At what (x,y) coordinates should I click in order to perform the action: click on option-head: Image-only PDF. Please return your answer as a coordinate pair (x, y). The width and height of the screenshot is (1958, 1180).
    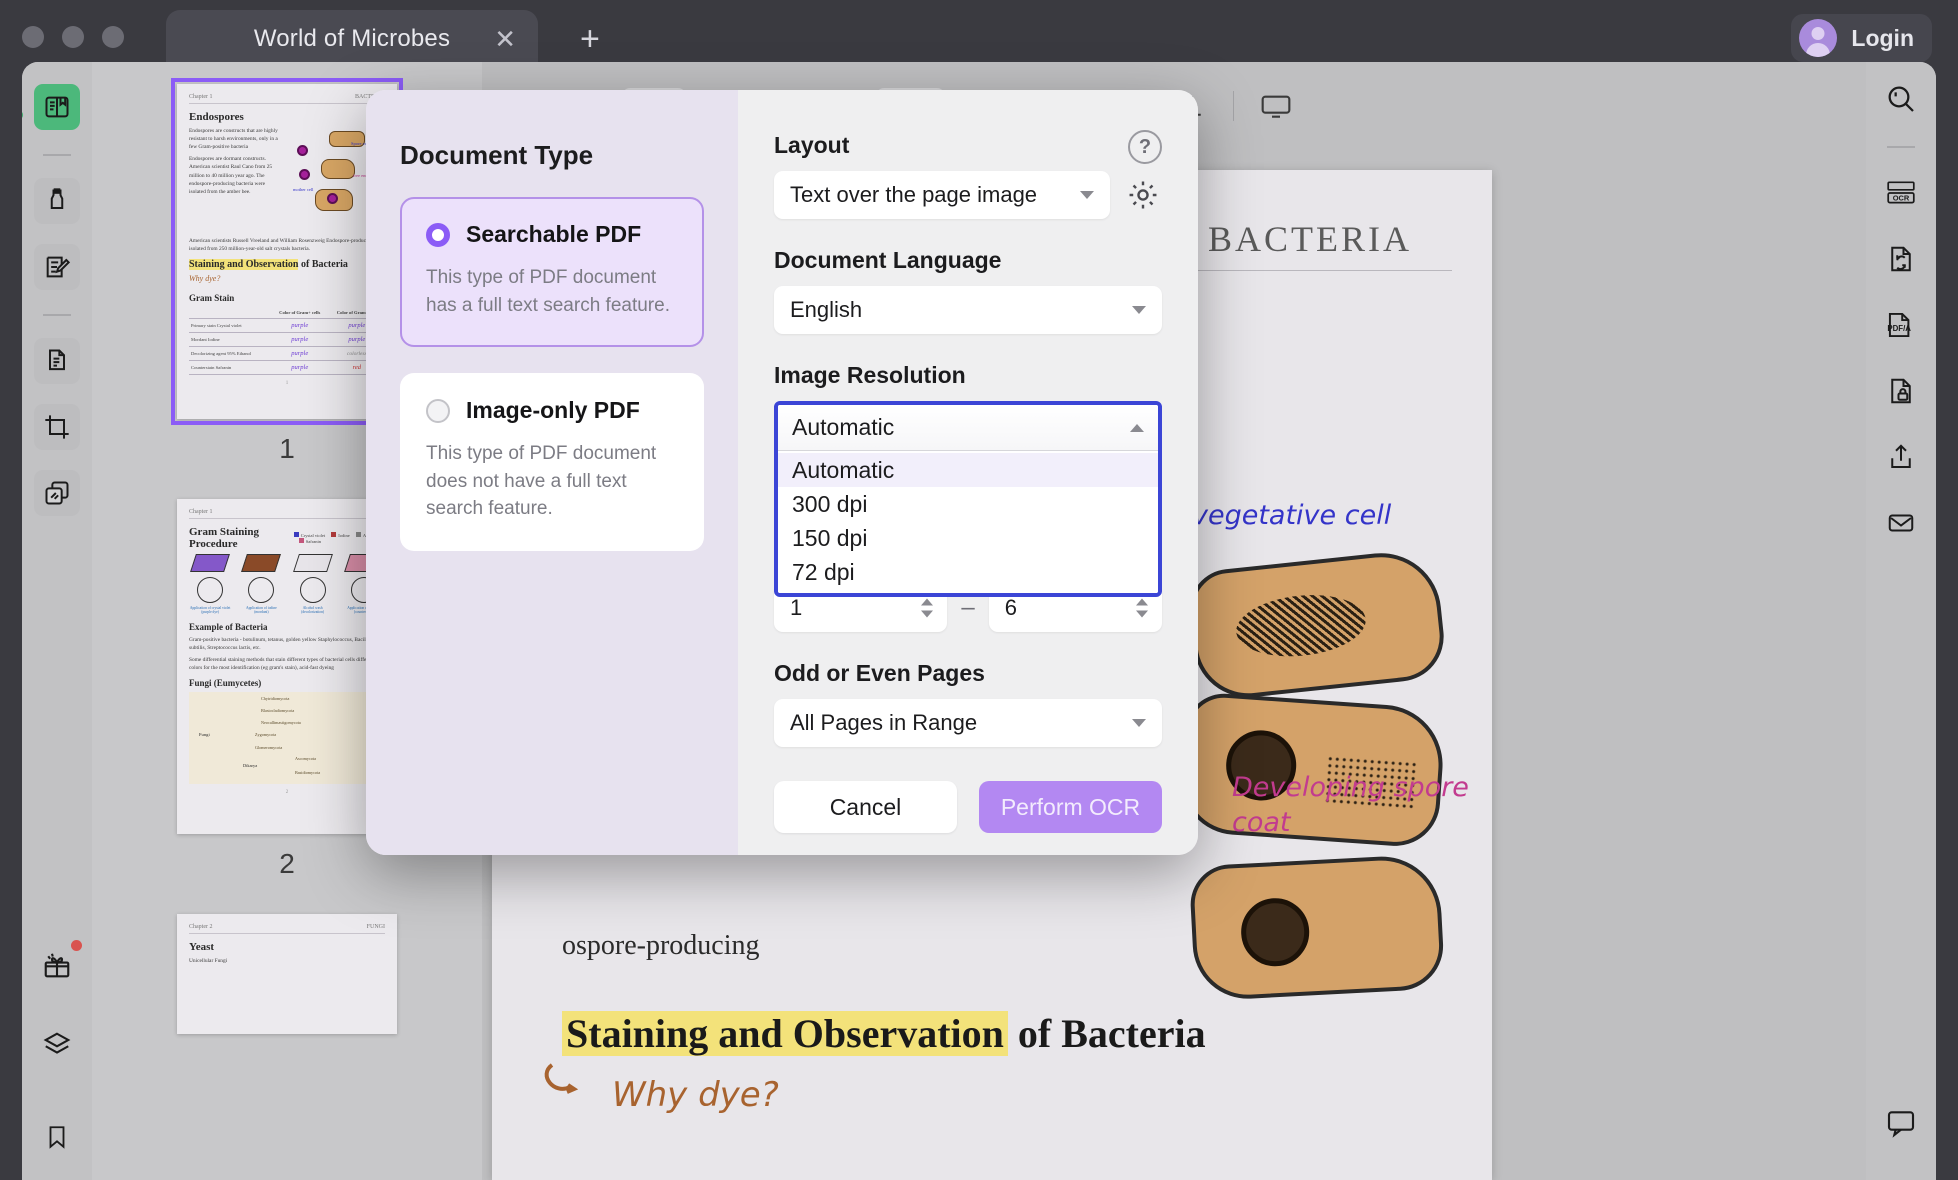
    Looking at the image, I should click on (552, 410).